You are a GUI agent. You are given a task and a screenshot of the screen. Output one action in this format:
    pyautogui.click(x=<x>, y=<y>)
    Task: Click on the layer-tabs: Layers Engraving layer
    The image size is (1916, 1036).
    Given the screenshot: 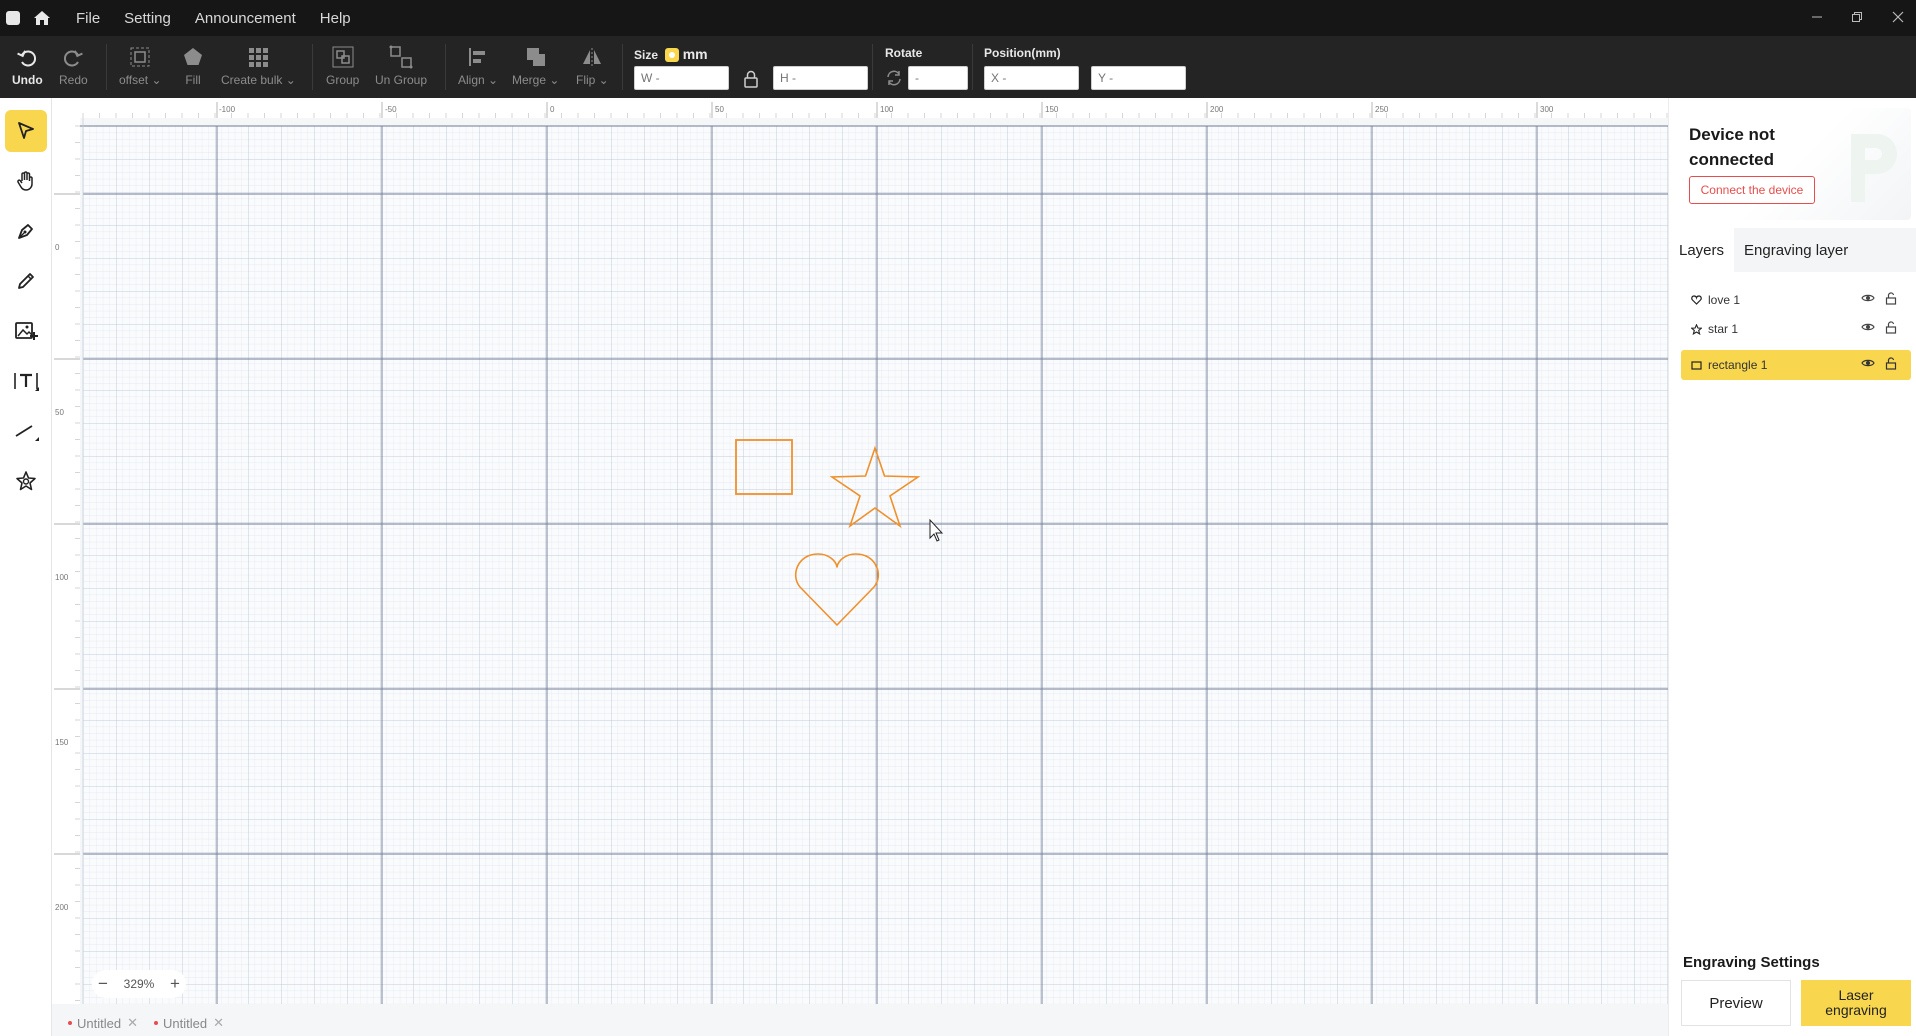 What is the action you would take?
    pyautogui.click(x=1792, y=250)
    